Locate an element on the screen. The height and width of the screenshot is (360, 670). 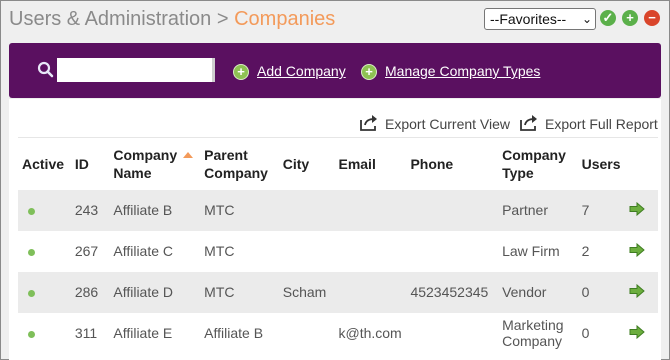
column-header-city: City is located at coordinates (306, 163).